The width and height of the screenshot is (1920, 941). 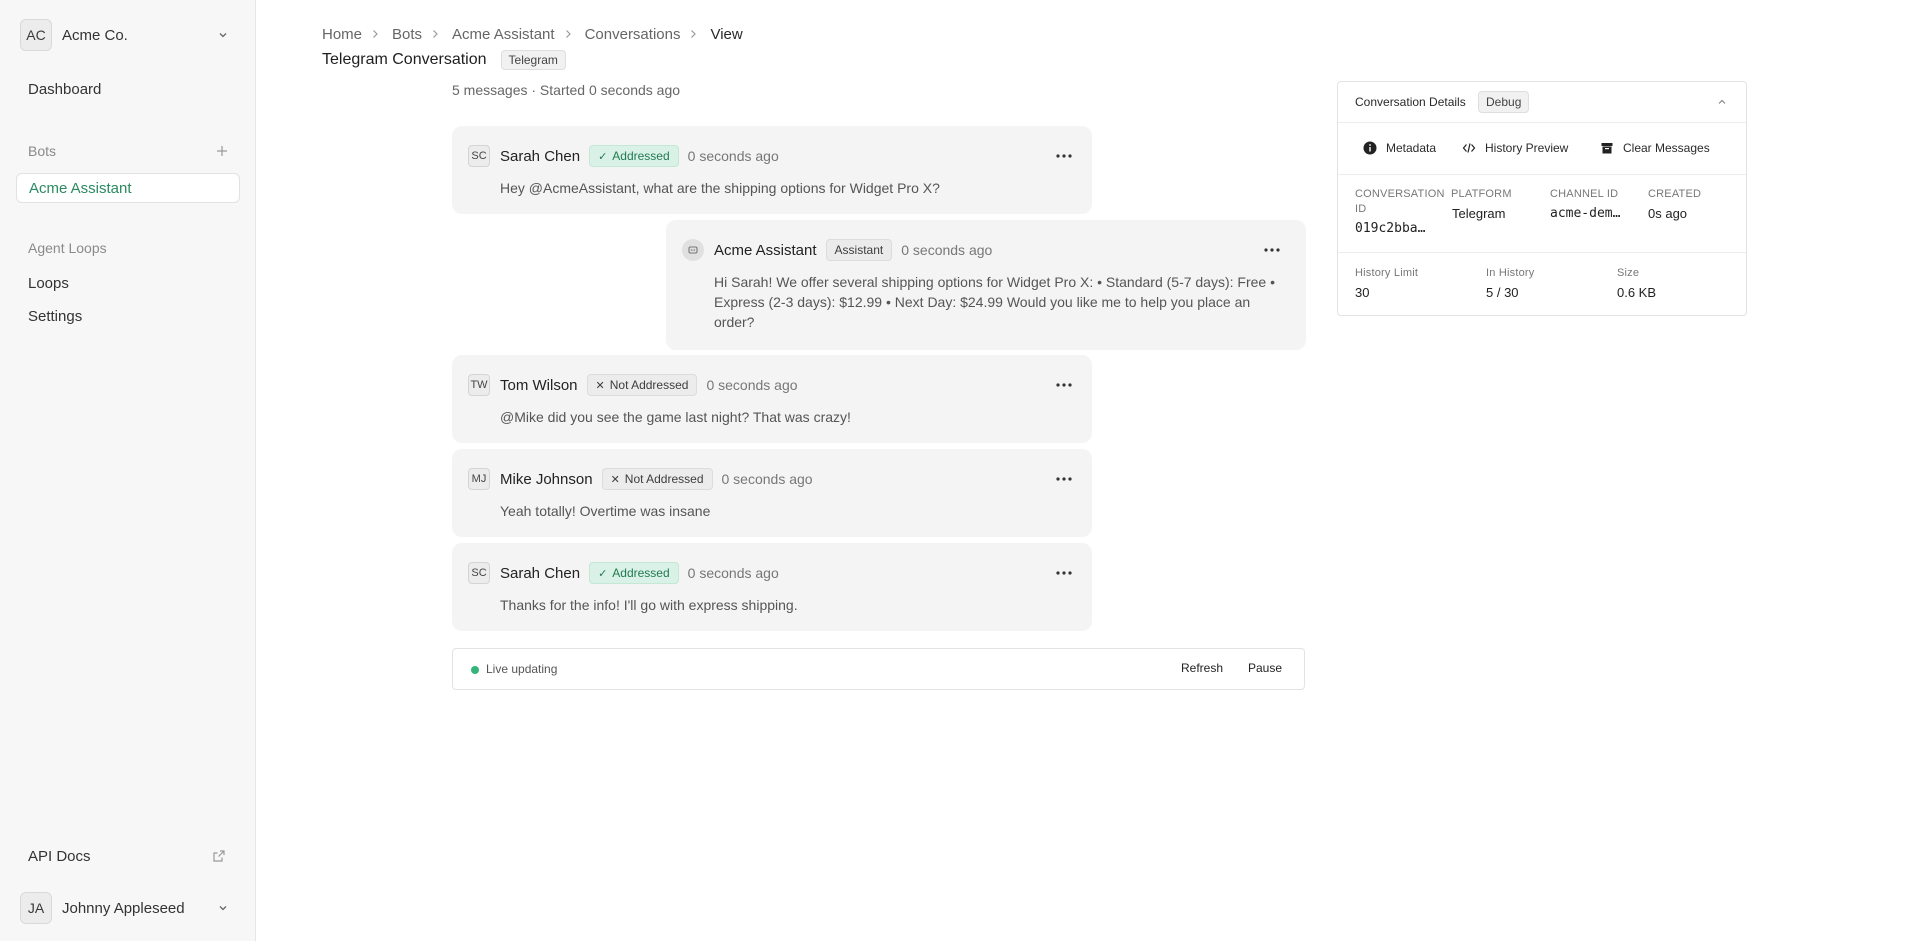 I want to click on sender-name: Mike Johnson, so click(x=546, y=479).